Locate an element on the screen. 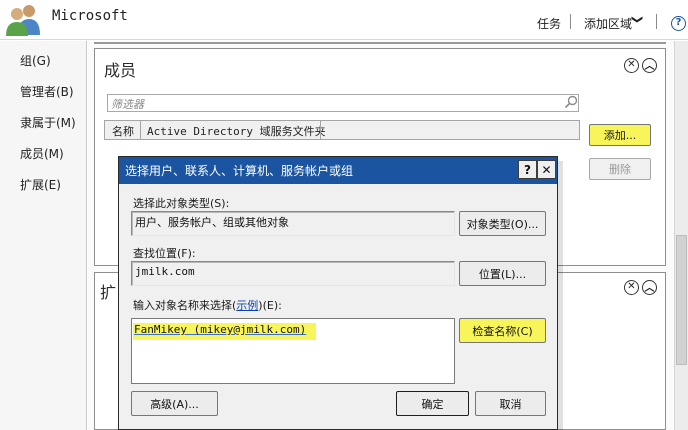 The height and width of the screenshot is (430, 688). scrollbar-thumb is located at coordinates (681, 300).